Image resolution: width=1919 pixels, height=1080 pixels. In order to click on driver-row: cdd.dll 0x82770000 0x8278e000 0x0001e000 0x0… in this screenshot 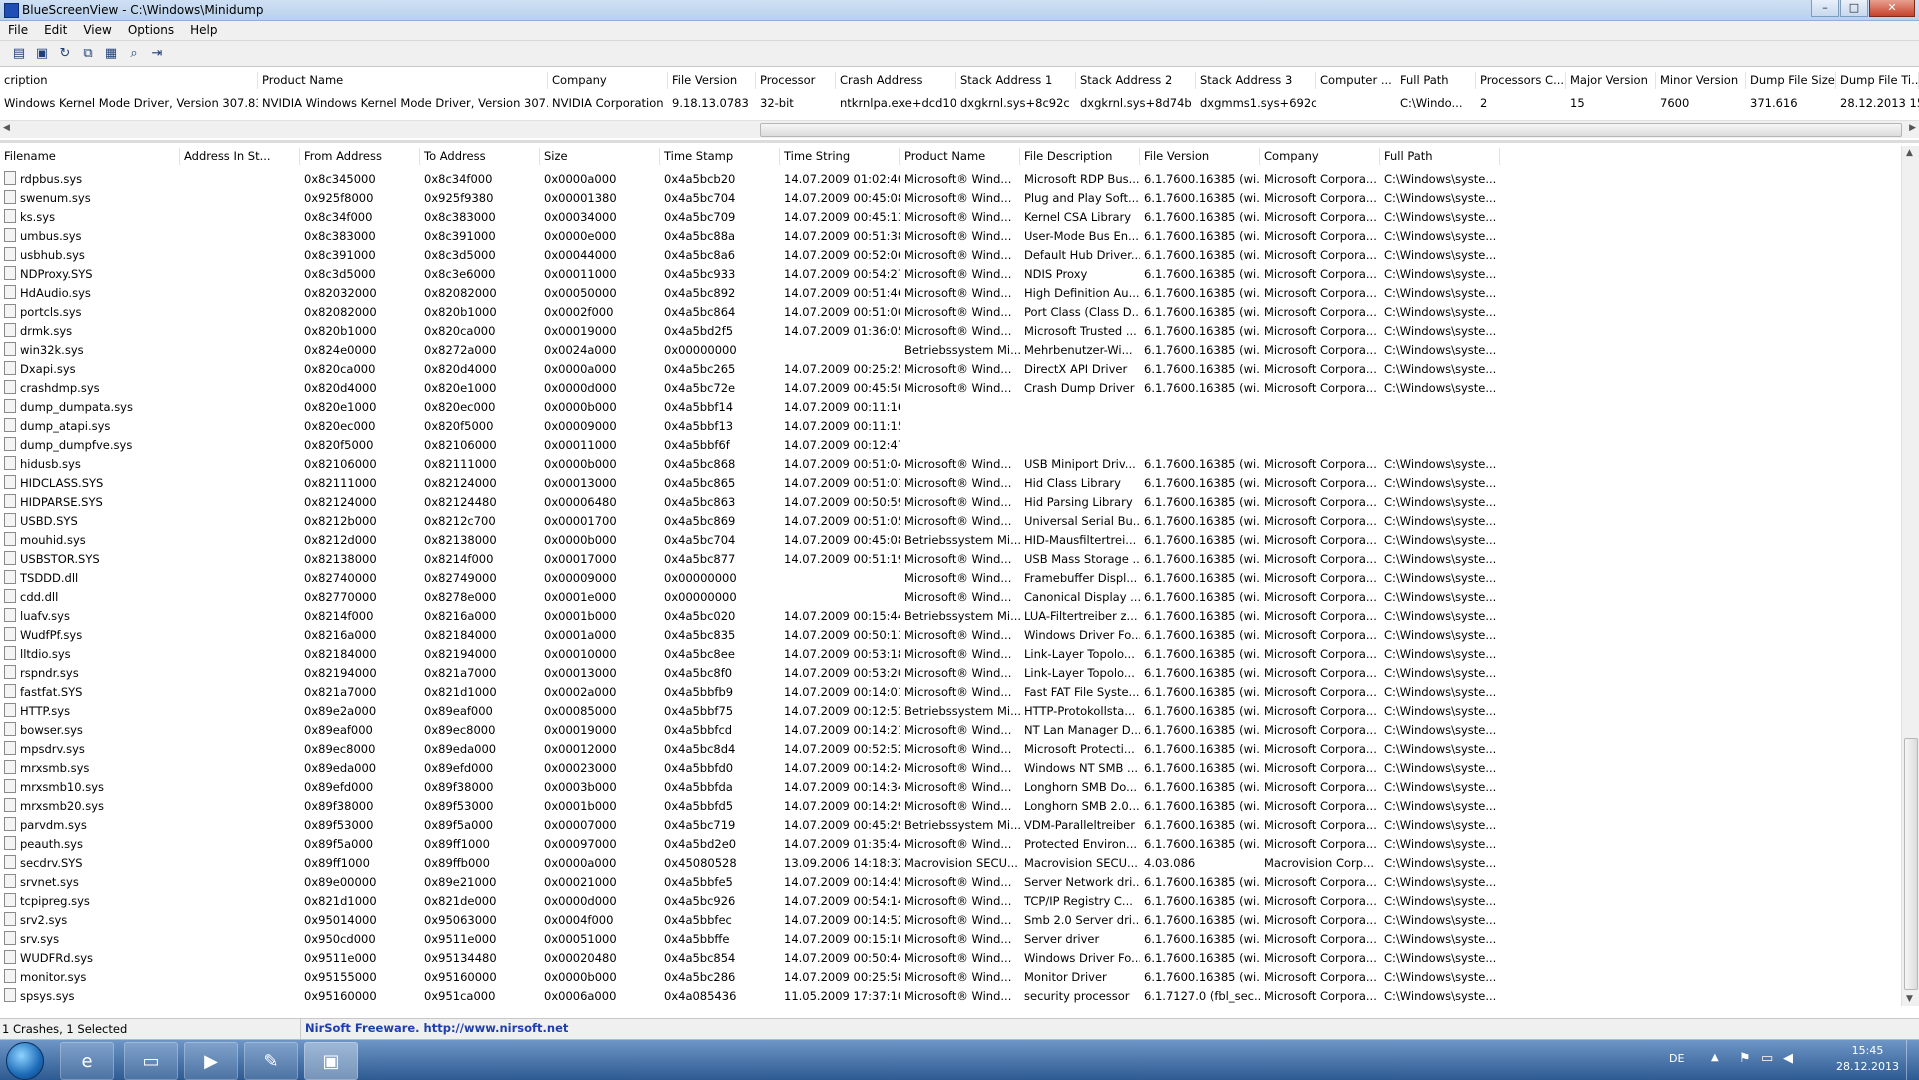, I will do `click(950, 597)`.